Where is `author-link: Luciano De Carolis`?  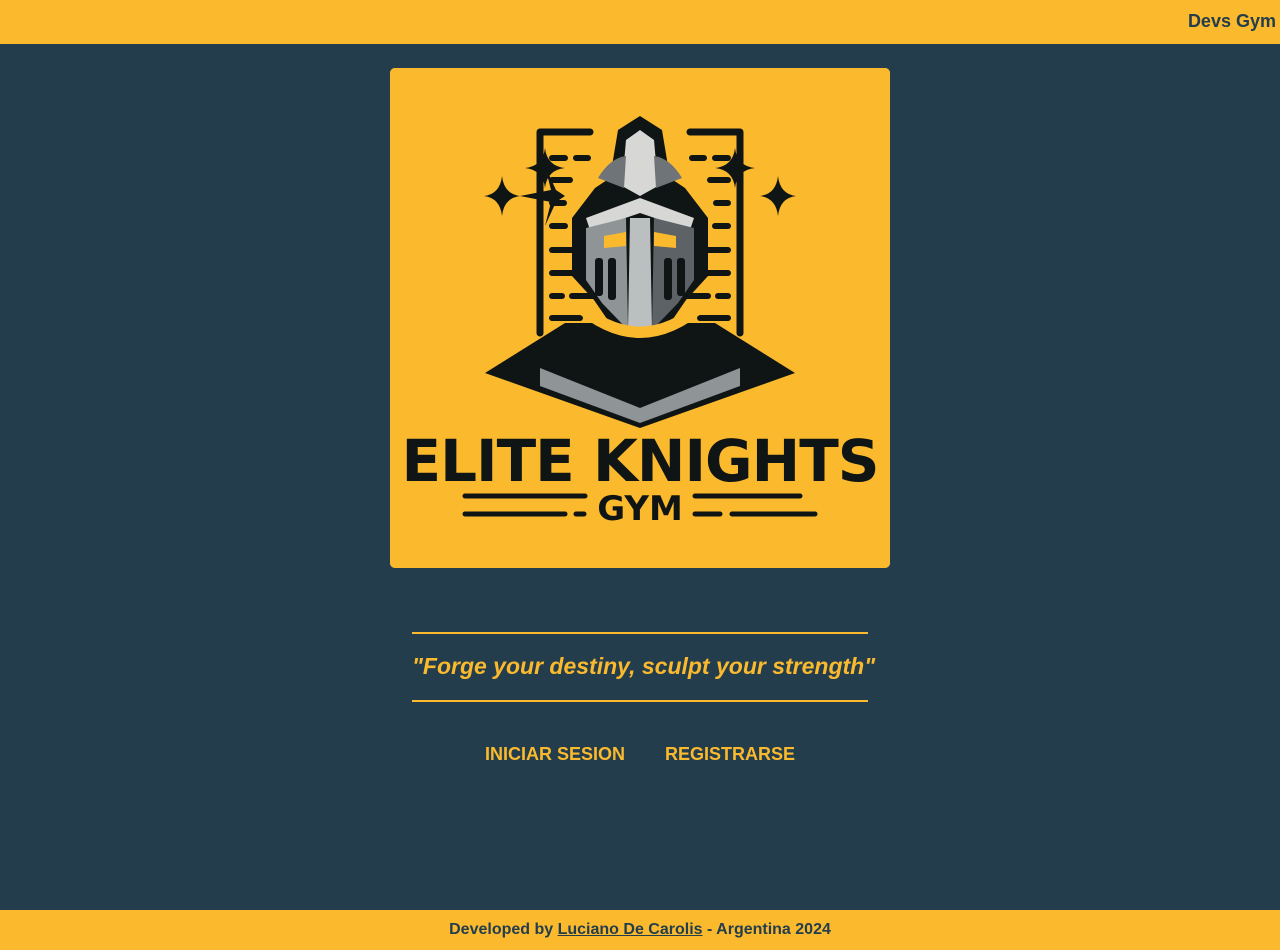 author-link: Luciano De Carolis is located at coordinates (630, 929).